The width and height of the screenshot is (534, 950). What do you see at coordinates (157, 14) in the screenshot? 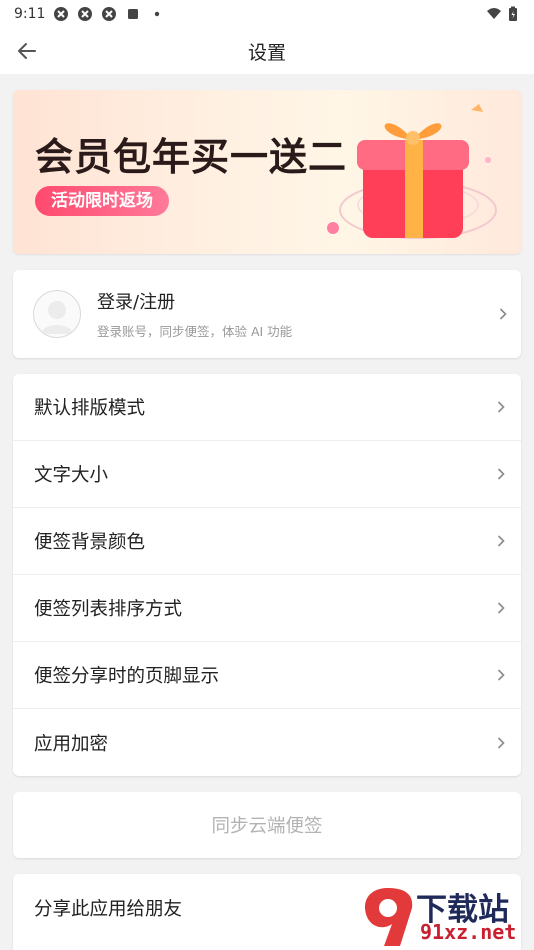
I see `dot-icon` at bounding box center [157, 14].